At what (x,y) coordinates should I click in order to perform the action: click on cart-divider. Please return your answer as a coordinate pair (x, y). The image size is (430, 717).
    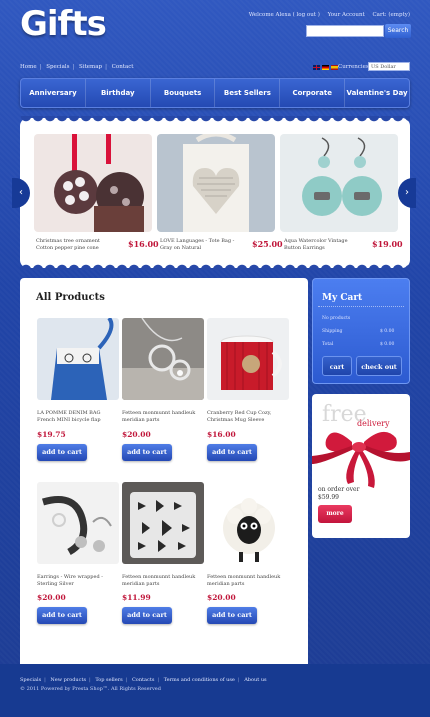
    Looking at the image, I should click on (361, 306).